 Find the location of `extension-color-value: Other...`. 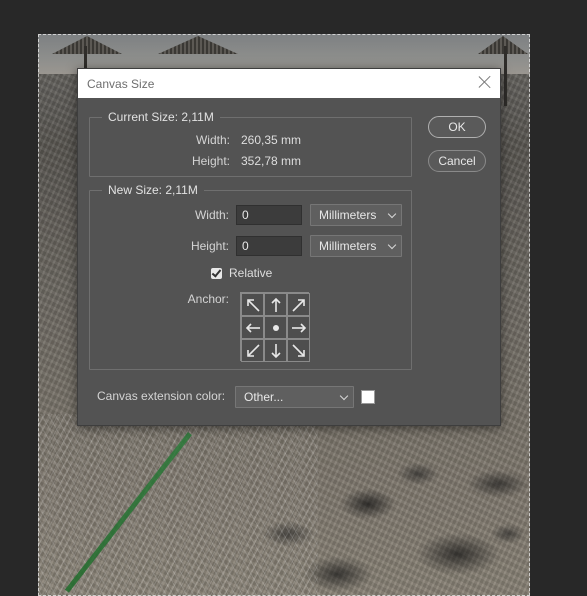

extension-color-value: Other... is located at coordinates (264, 397).